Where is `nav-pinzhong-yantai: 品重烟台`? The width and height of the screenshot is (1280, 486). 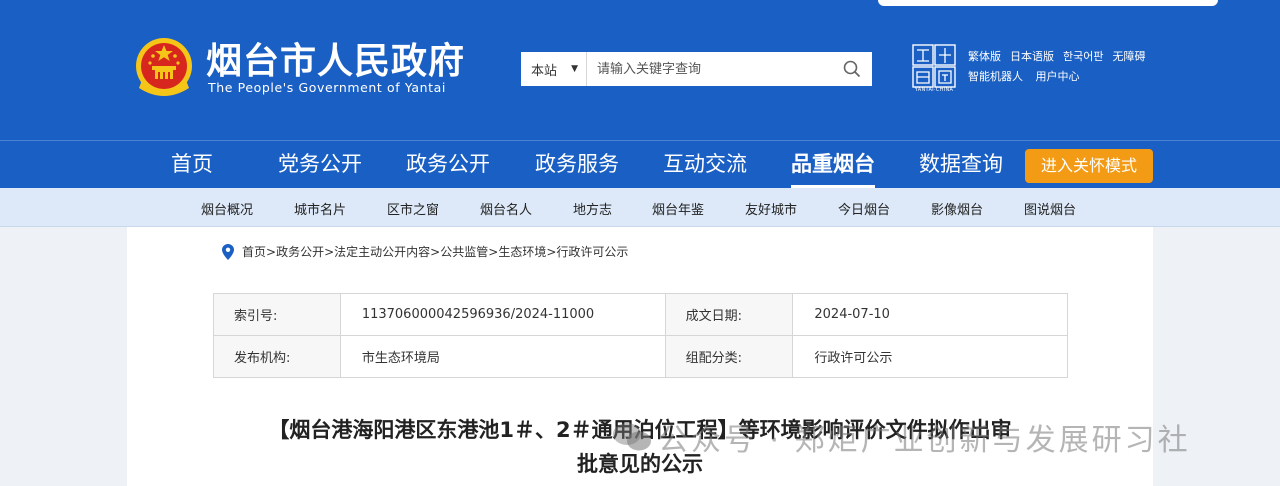
nav-pinzhong-yantai: 品重烟台 is located at coordinates (833, 168).